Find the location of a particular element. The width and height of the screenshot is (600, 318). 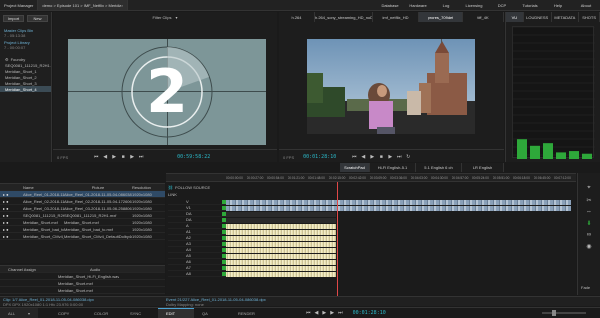

magnet-icon: ◉ is located at coordinates (588, 246).